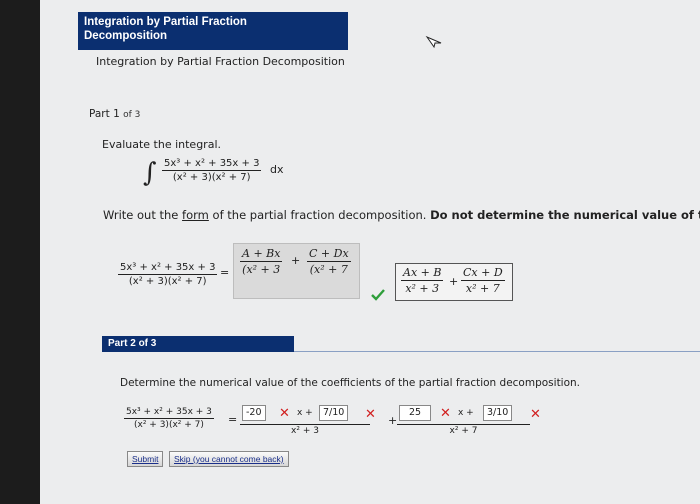  I want to click on coefficient-c-input: 25, so click(415, 413).